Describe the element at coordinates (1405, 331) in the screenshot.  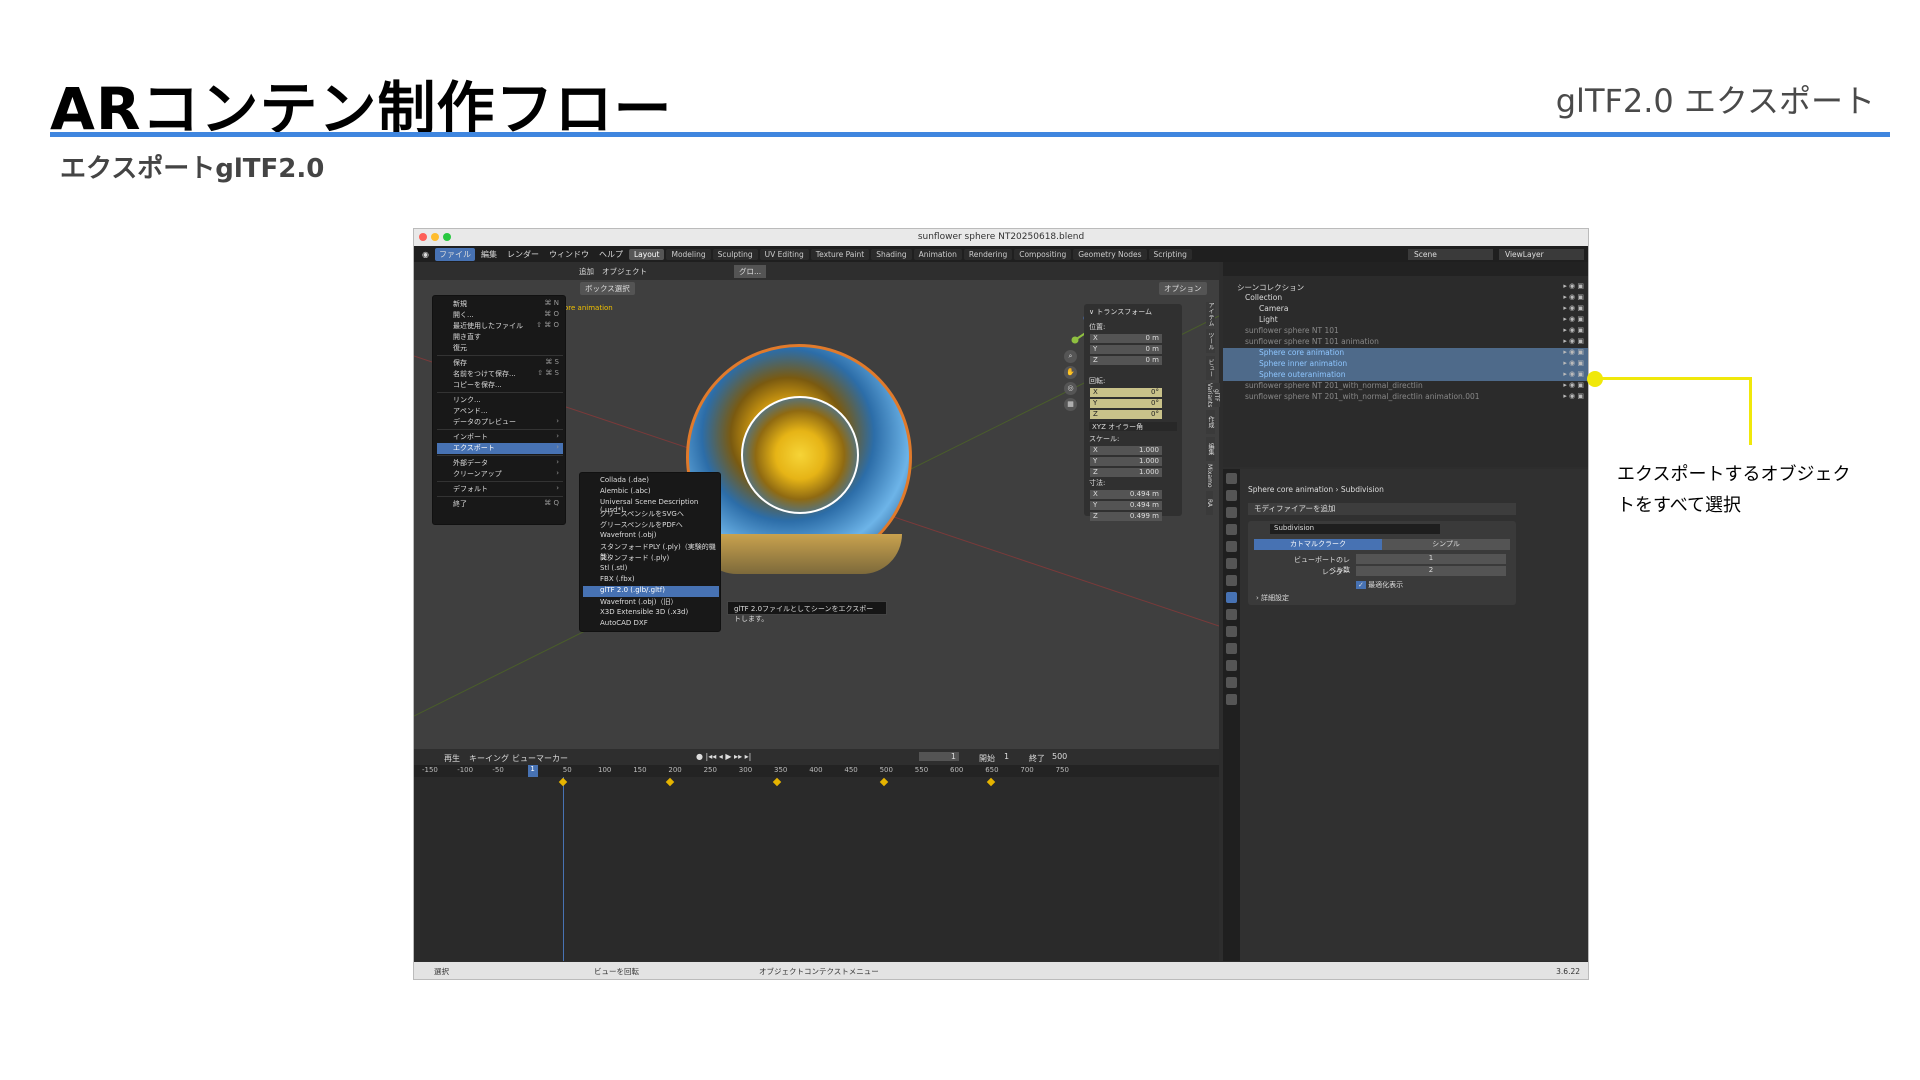
I see `outliner-row: sunflower sphere NT 101 ▸ ◉ ▣` at that location.